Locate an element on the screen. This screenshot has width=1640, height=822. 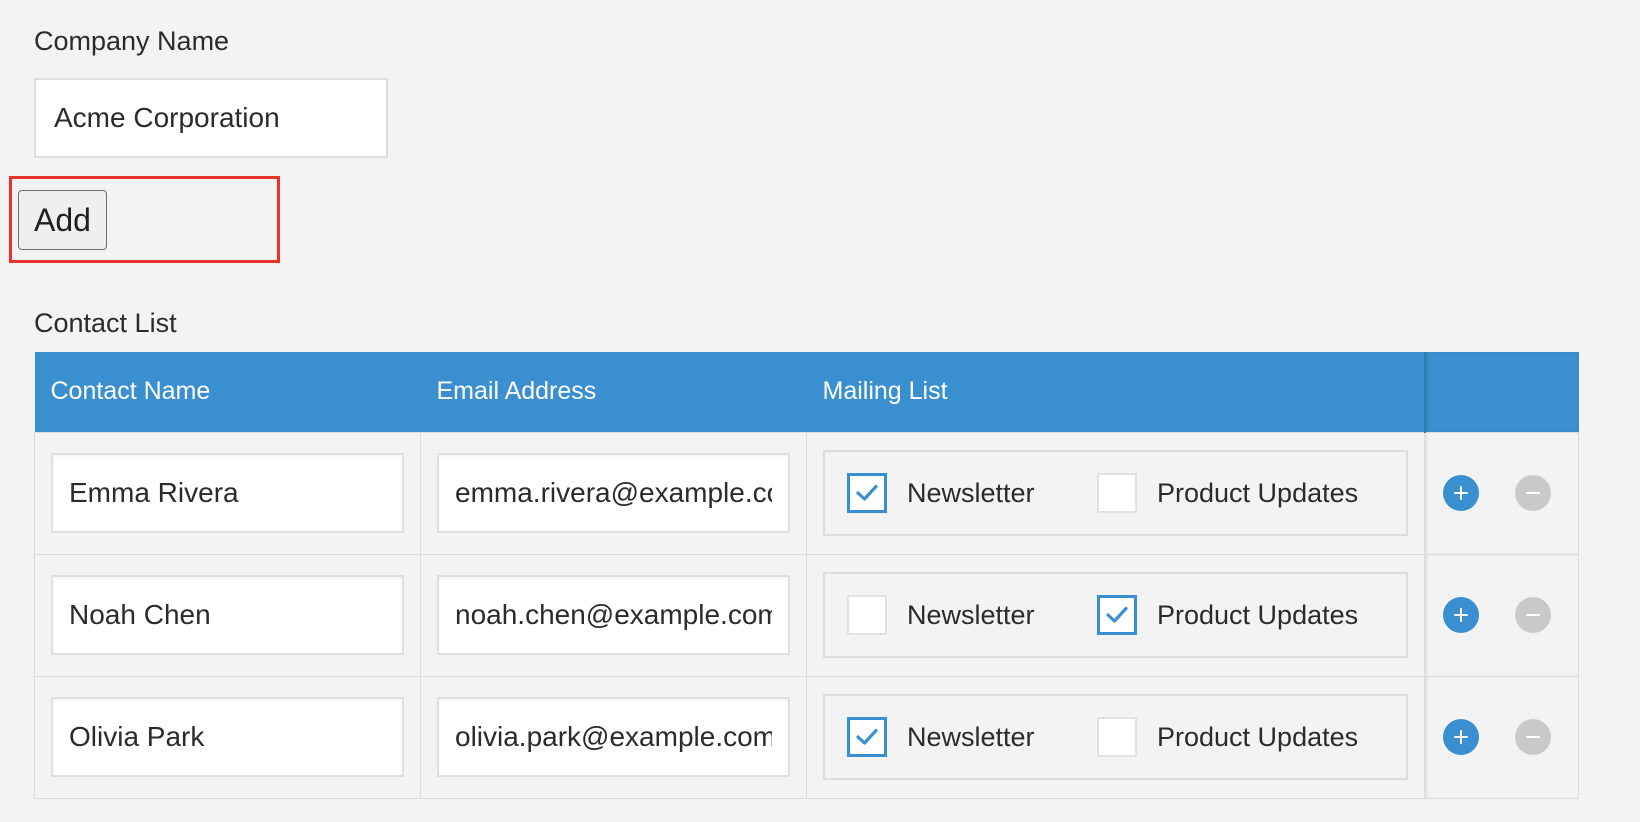
column-header-contact-name: Contact Name is located at coordinates (227, 392).